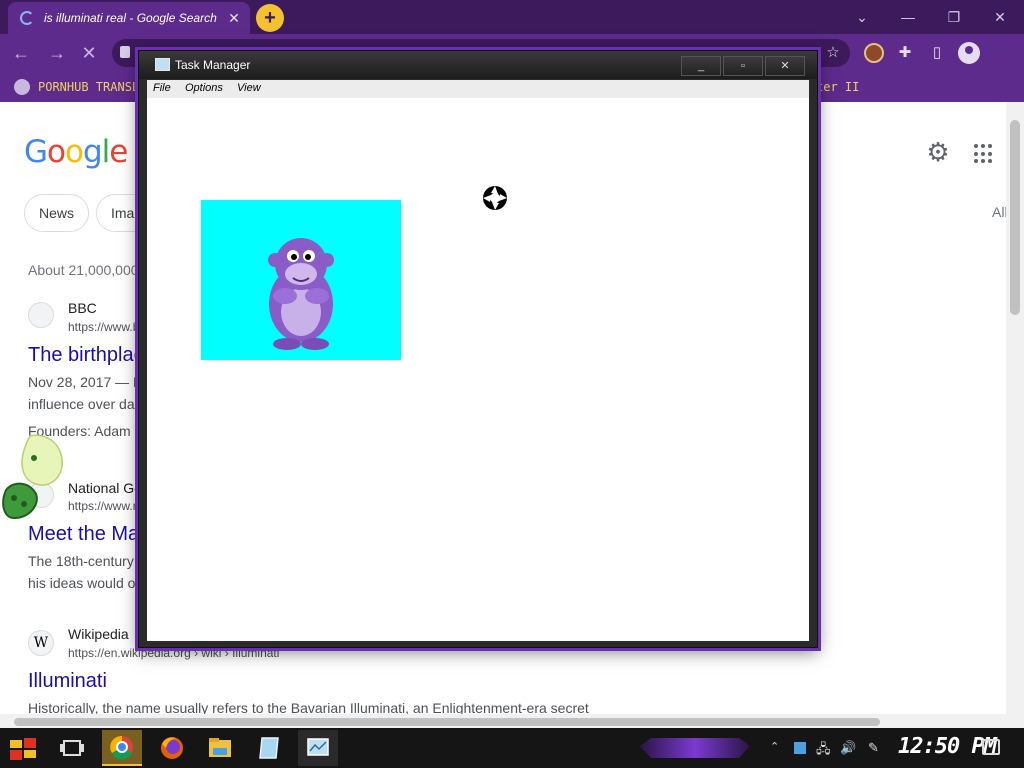 This screenshot has height=768, width=1024. I want to click on bbc-favicon-icon, so click(41, 315).